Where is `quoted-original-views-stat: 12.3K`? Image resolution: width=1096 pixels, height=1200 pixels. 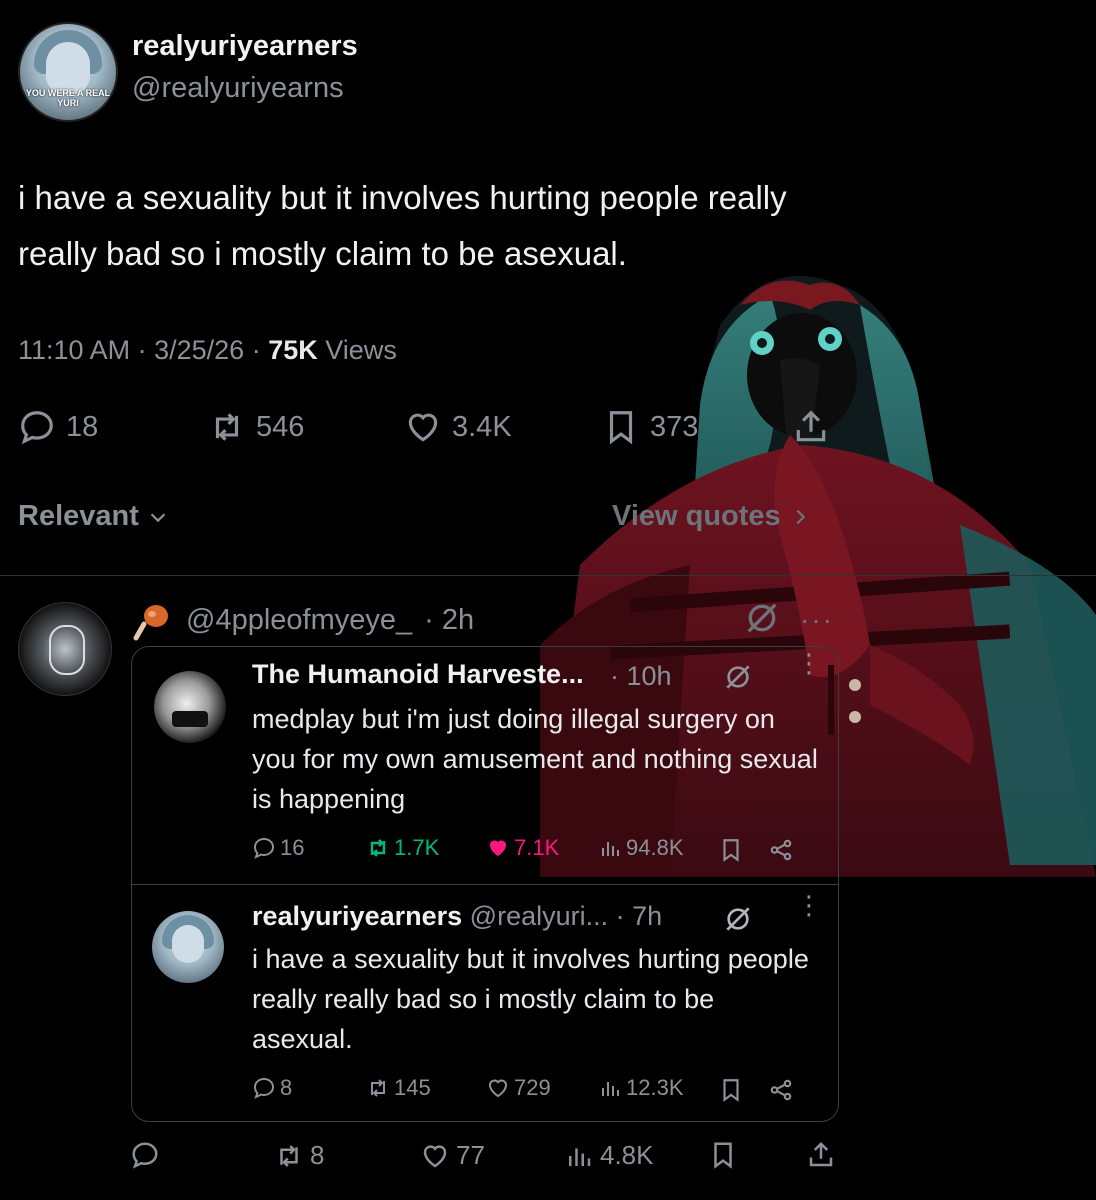 quoted-original-views-stat: 12.3K is located at coordinates (641, 1088).